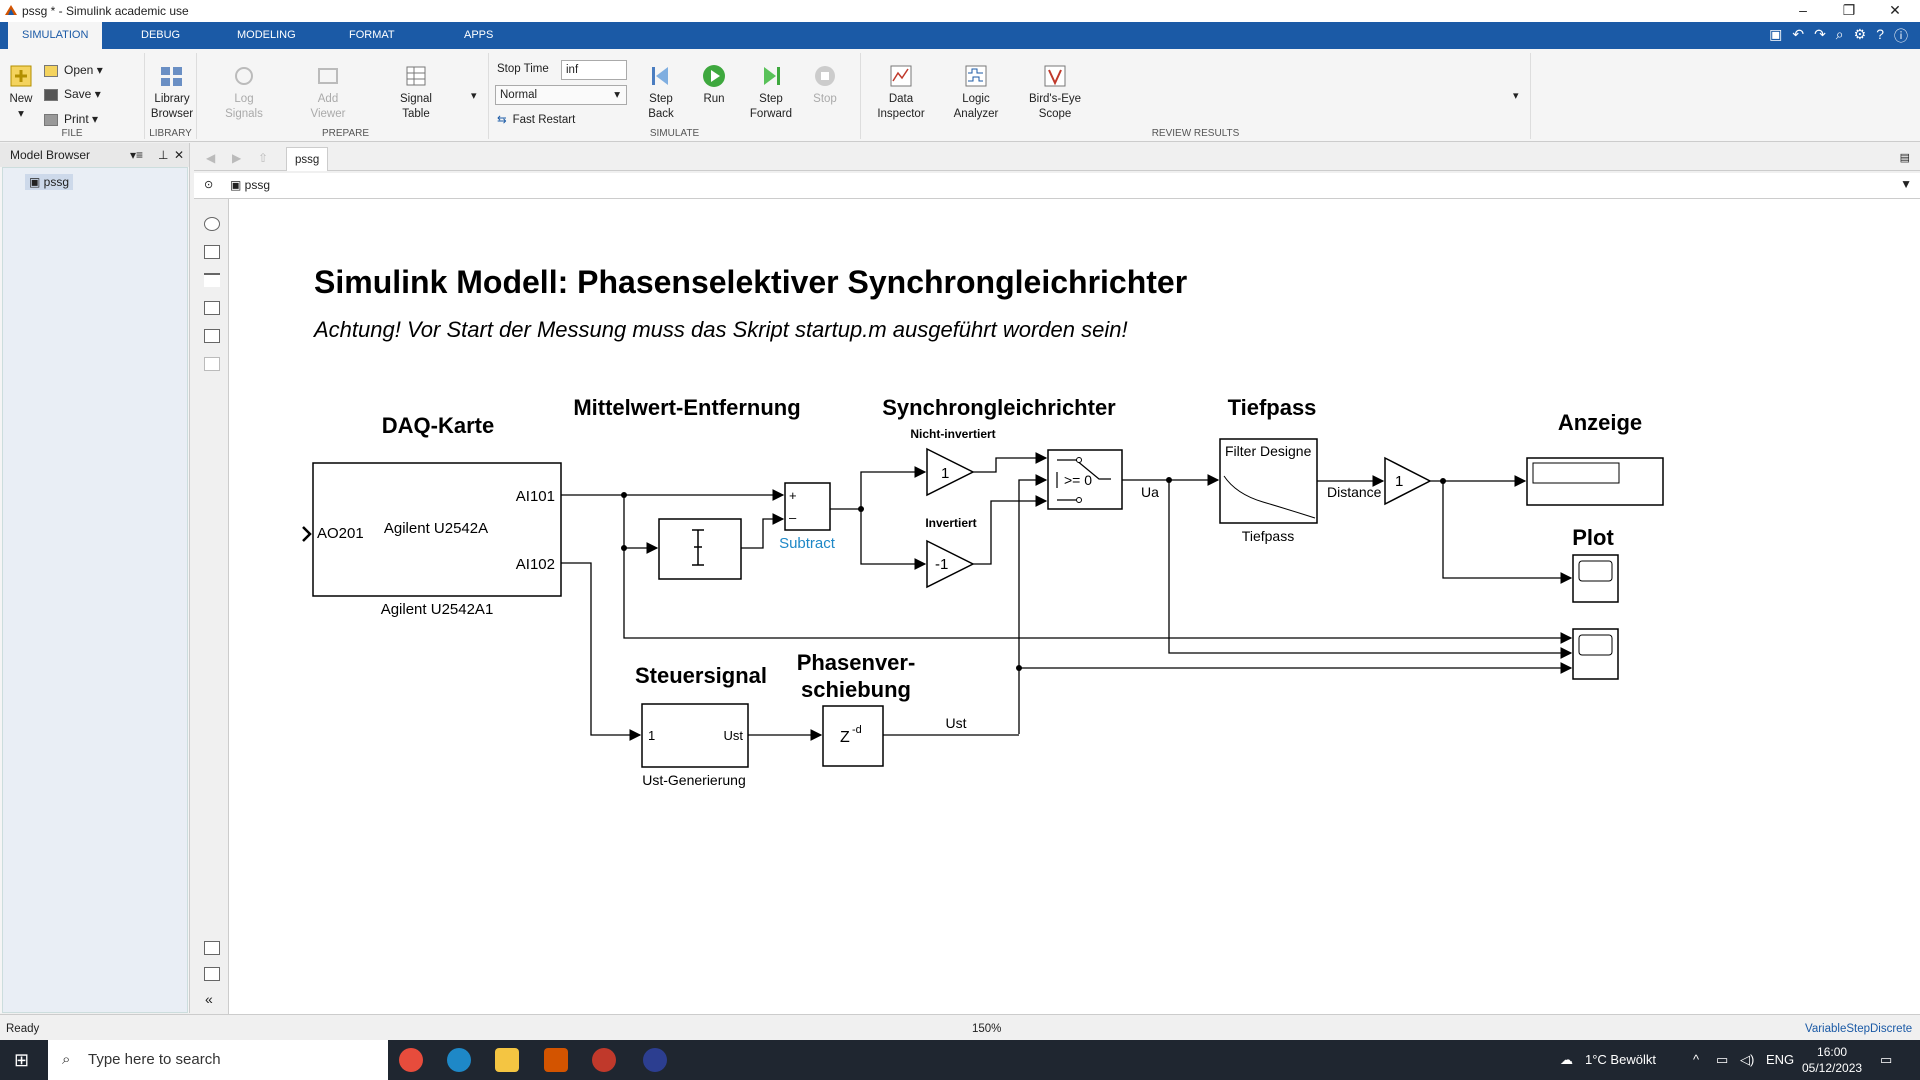  I want to click on zoom-icon, so click(212, 224).